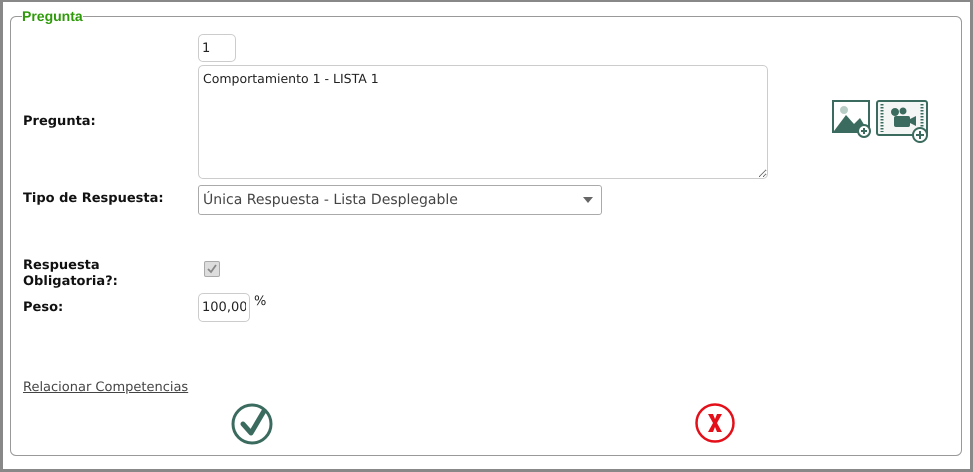 The image size is (973, 472). What do you see at coordinates (588, 200) in the screenshot?
I see `caret-icon` at bounding box center [588, 200].